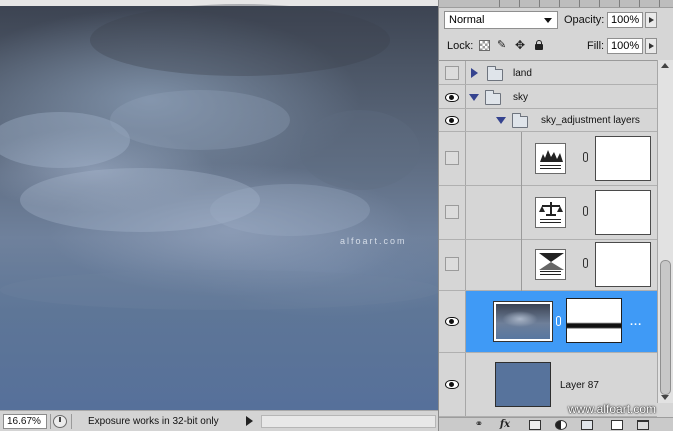  I want to click on opacity-slider-button, so click(651, 20).